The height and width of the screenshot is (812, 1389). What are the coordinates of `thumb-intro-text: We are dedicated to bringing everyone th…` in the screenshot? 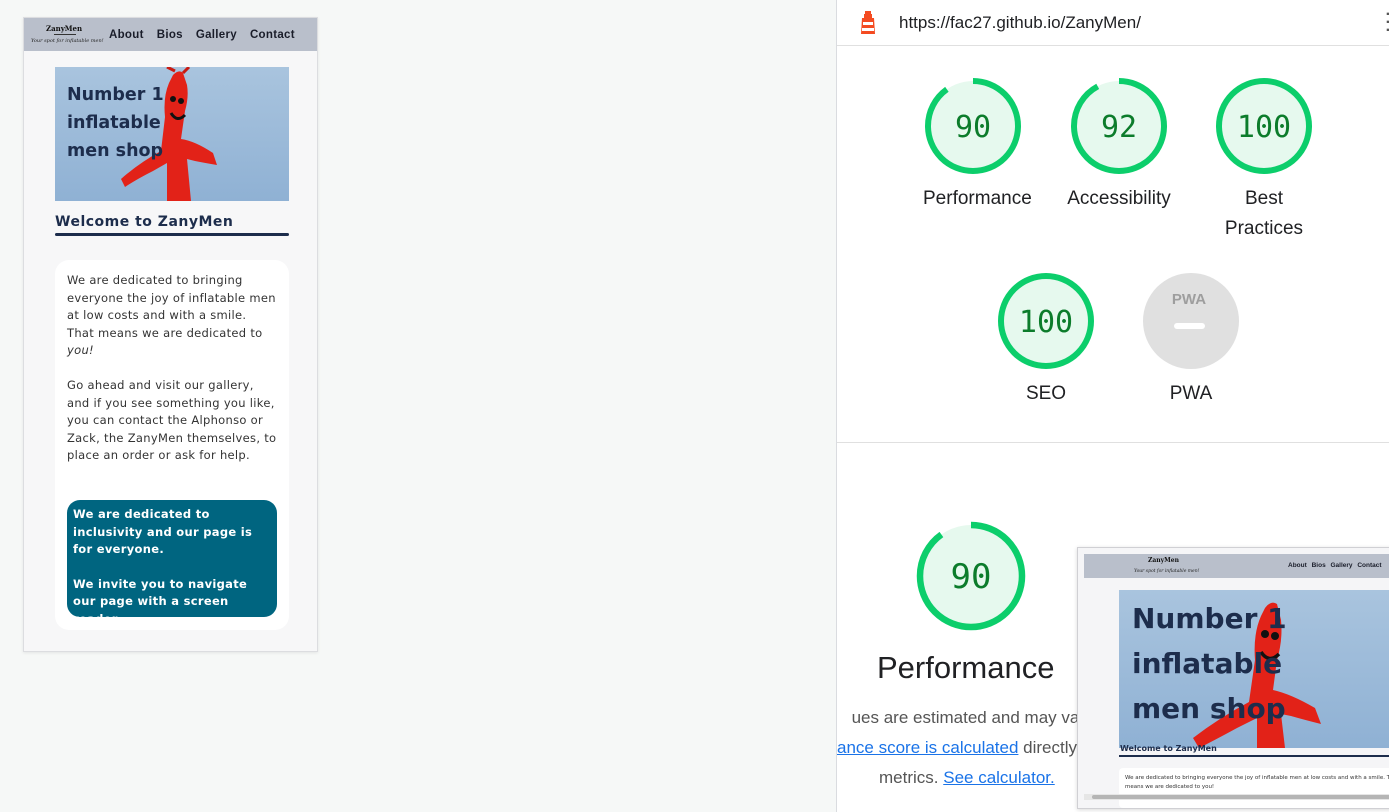 It's located at (1257, 782).